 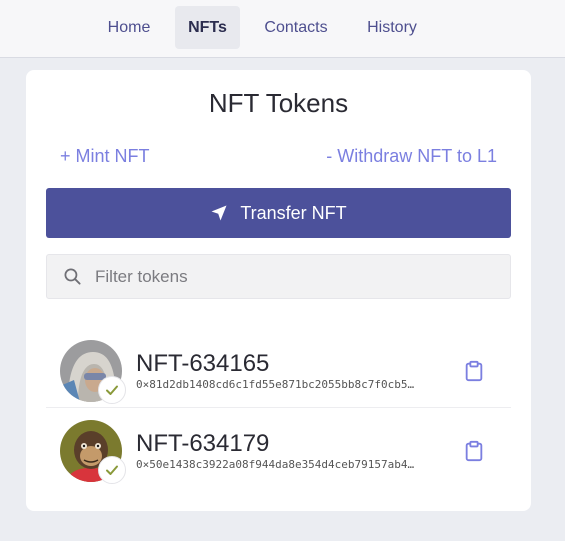 I want to click on transfer-nft-button: Transfer NFT, so click(x=278, y=213).